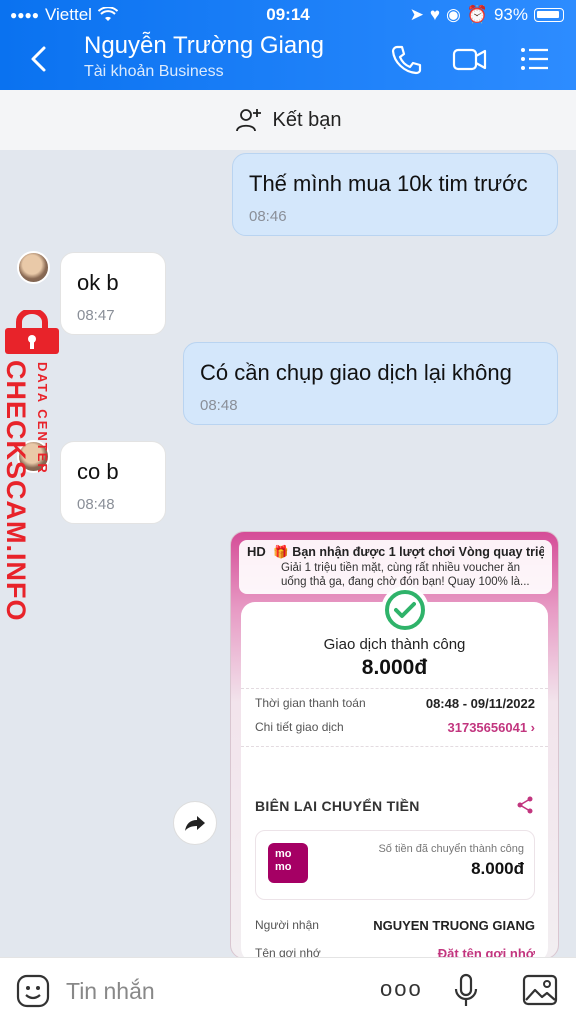  I want to click on forward-button, so click(195, 823).